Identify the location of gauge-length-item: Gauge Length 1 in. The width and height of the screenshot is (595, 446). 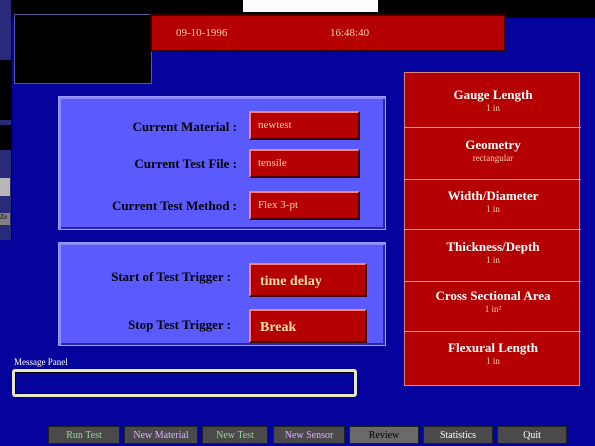
(493, 100).